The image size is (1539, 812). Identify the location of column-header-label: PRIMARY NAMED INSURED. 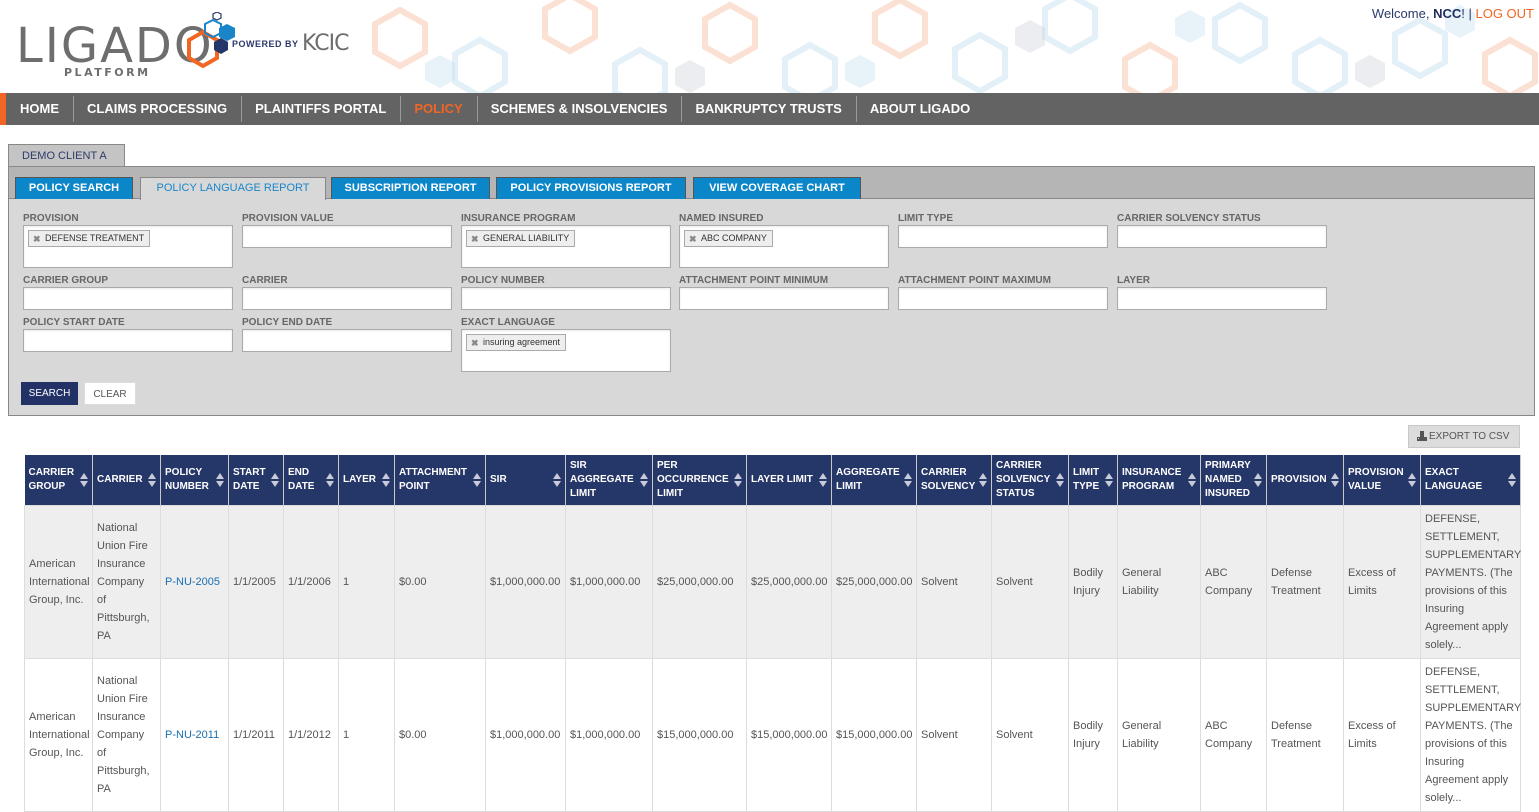
(1228, 479).